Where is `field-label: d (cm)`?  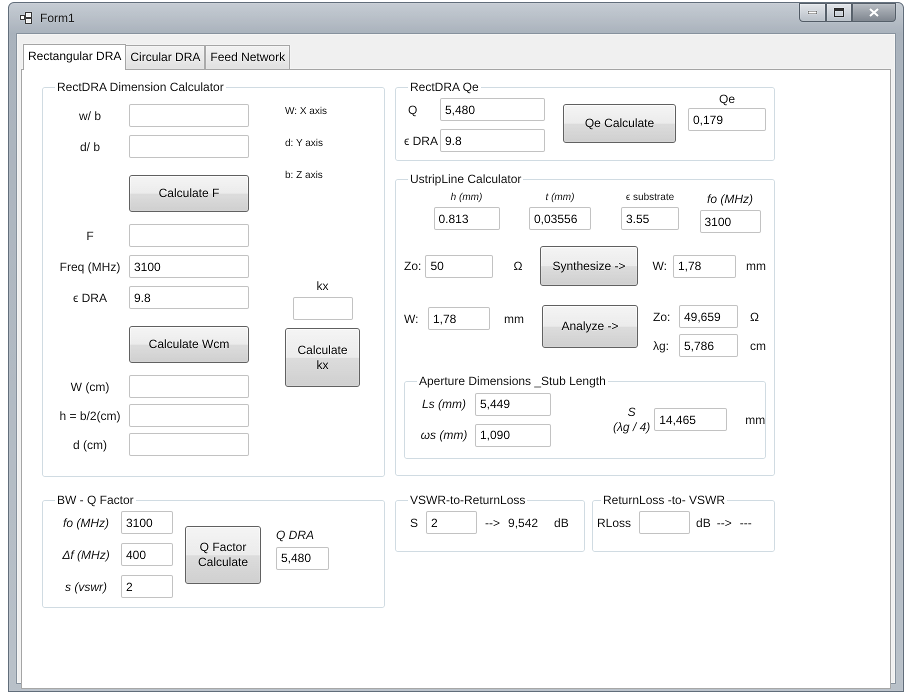 field-label: d (cm) is located at coordinates (90, 445).